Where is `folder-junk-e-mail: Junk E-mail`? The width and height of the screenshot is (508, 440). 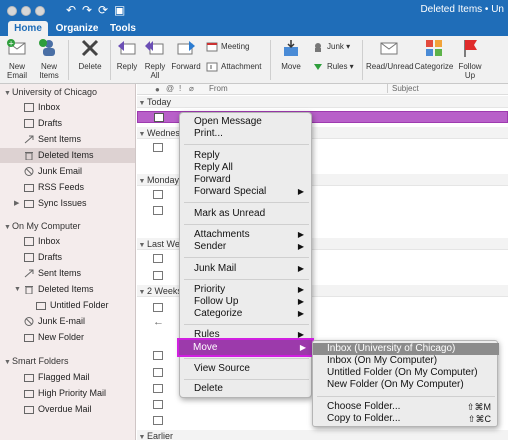 folder-junk-e-mail: Junk E-mail is located at coordinates (67, 321).